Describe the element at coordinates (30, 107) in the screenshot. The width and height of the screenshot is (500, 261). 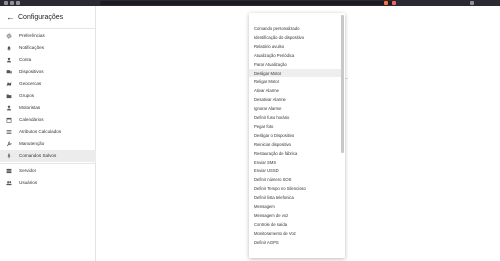
I see `sidebar-item-label: Motoristas` at that location.